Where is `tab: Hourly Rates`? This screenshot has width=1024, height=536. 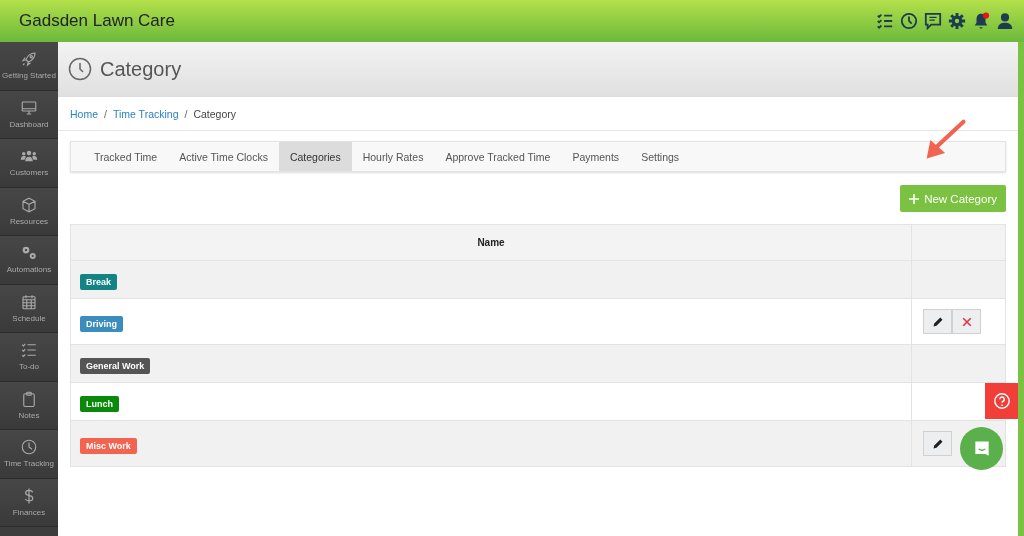
tab: Hourly Rates is located at coordinates (393, 156).